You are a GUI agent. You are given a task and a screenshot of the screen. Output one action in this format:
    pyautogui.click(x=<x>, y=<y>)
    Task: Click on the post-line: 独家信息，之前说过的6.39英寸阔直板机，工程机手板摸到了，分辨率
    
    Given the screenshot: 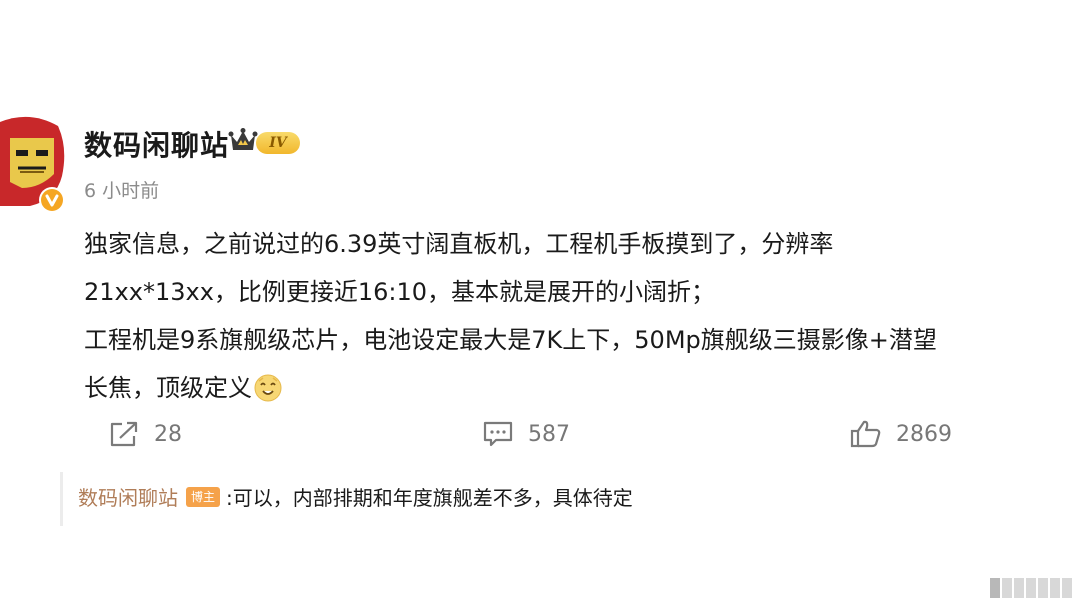 What is the action you would take?
    pyautogui.click(x=459, y=244)
    